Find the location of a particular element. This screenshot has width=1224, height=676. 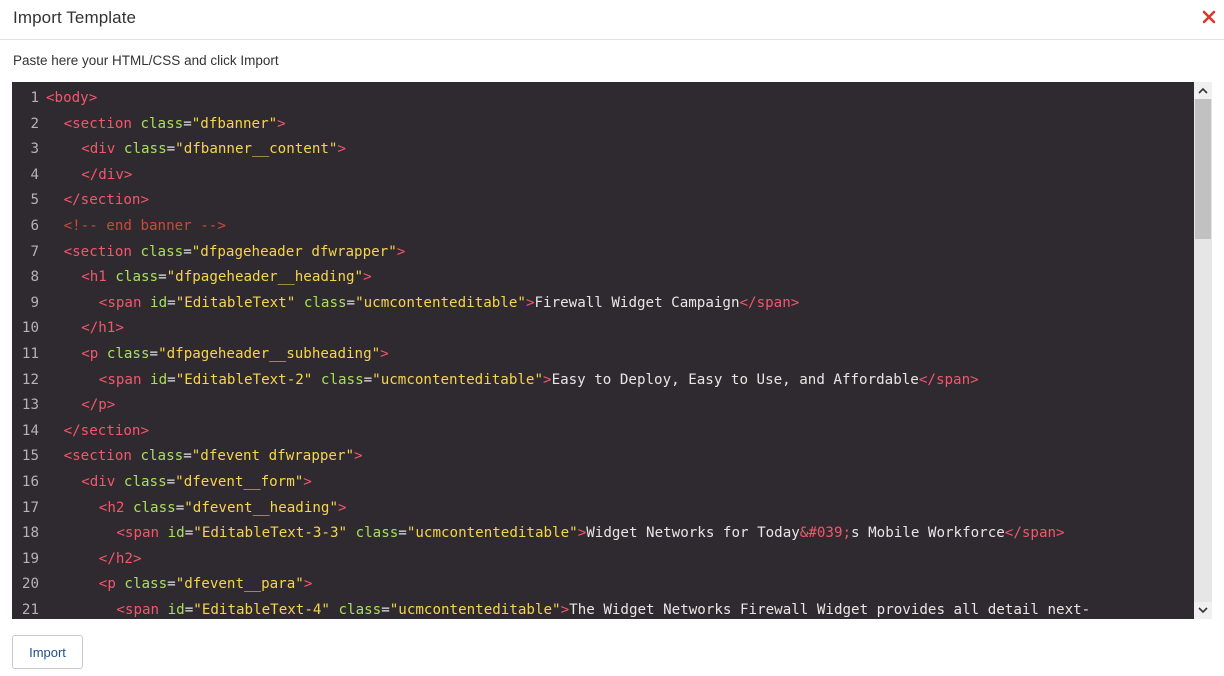

line-content: <h1 class="dfpageheader__heading"> is located at coordinates (208, 277).